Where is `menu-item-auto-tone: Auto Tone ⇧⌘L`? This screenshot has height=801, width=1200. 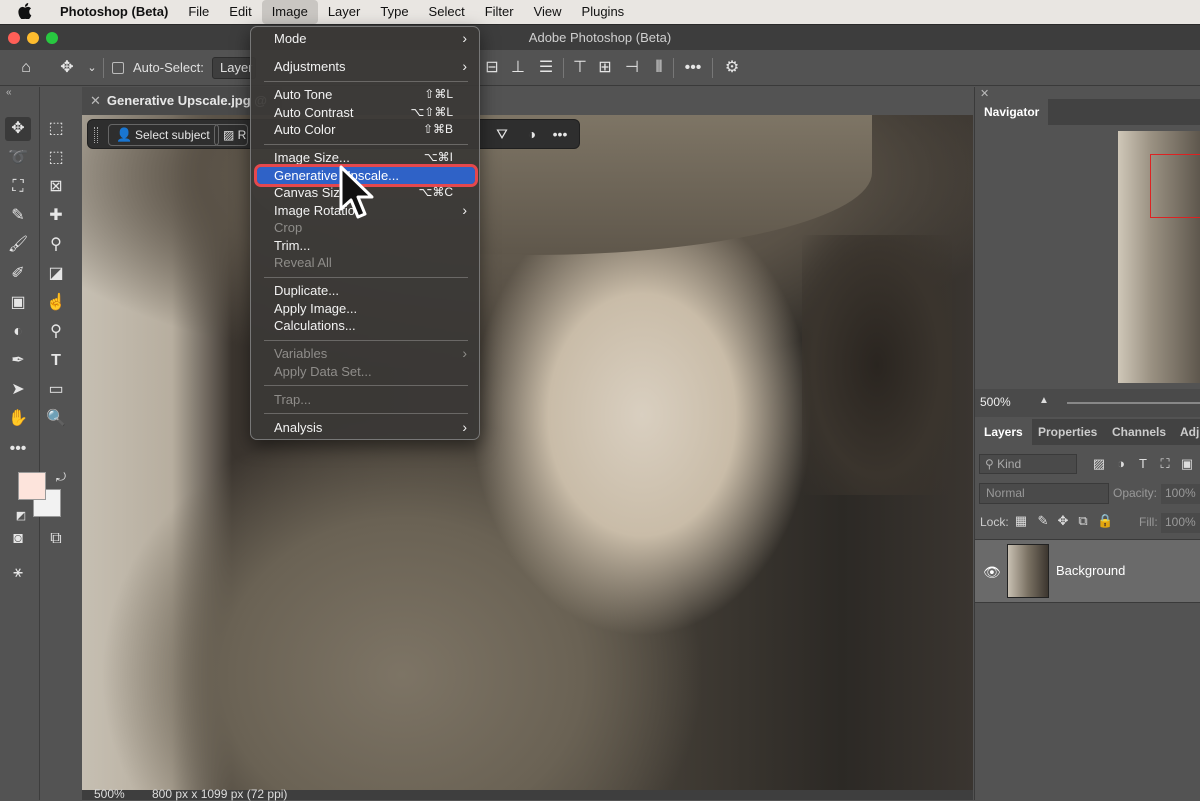 menu-item-auto-tone: Auto Tone ⇧⌘L is located at coordinates (366, 94).